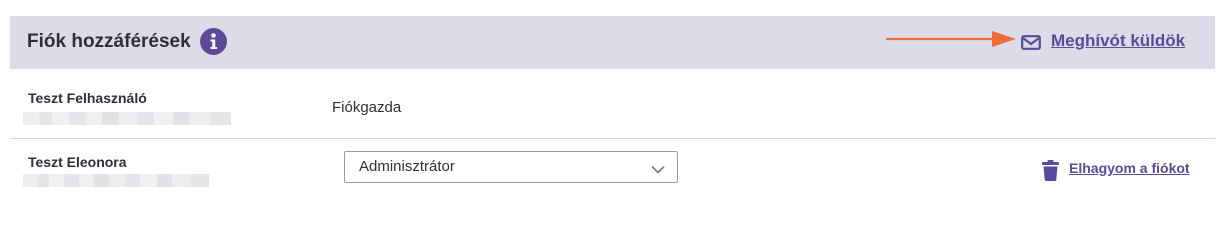  I want to click on trash-icon, so click(1050, 173).